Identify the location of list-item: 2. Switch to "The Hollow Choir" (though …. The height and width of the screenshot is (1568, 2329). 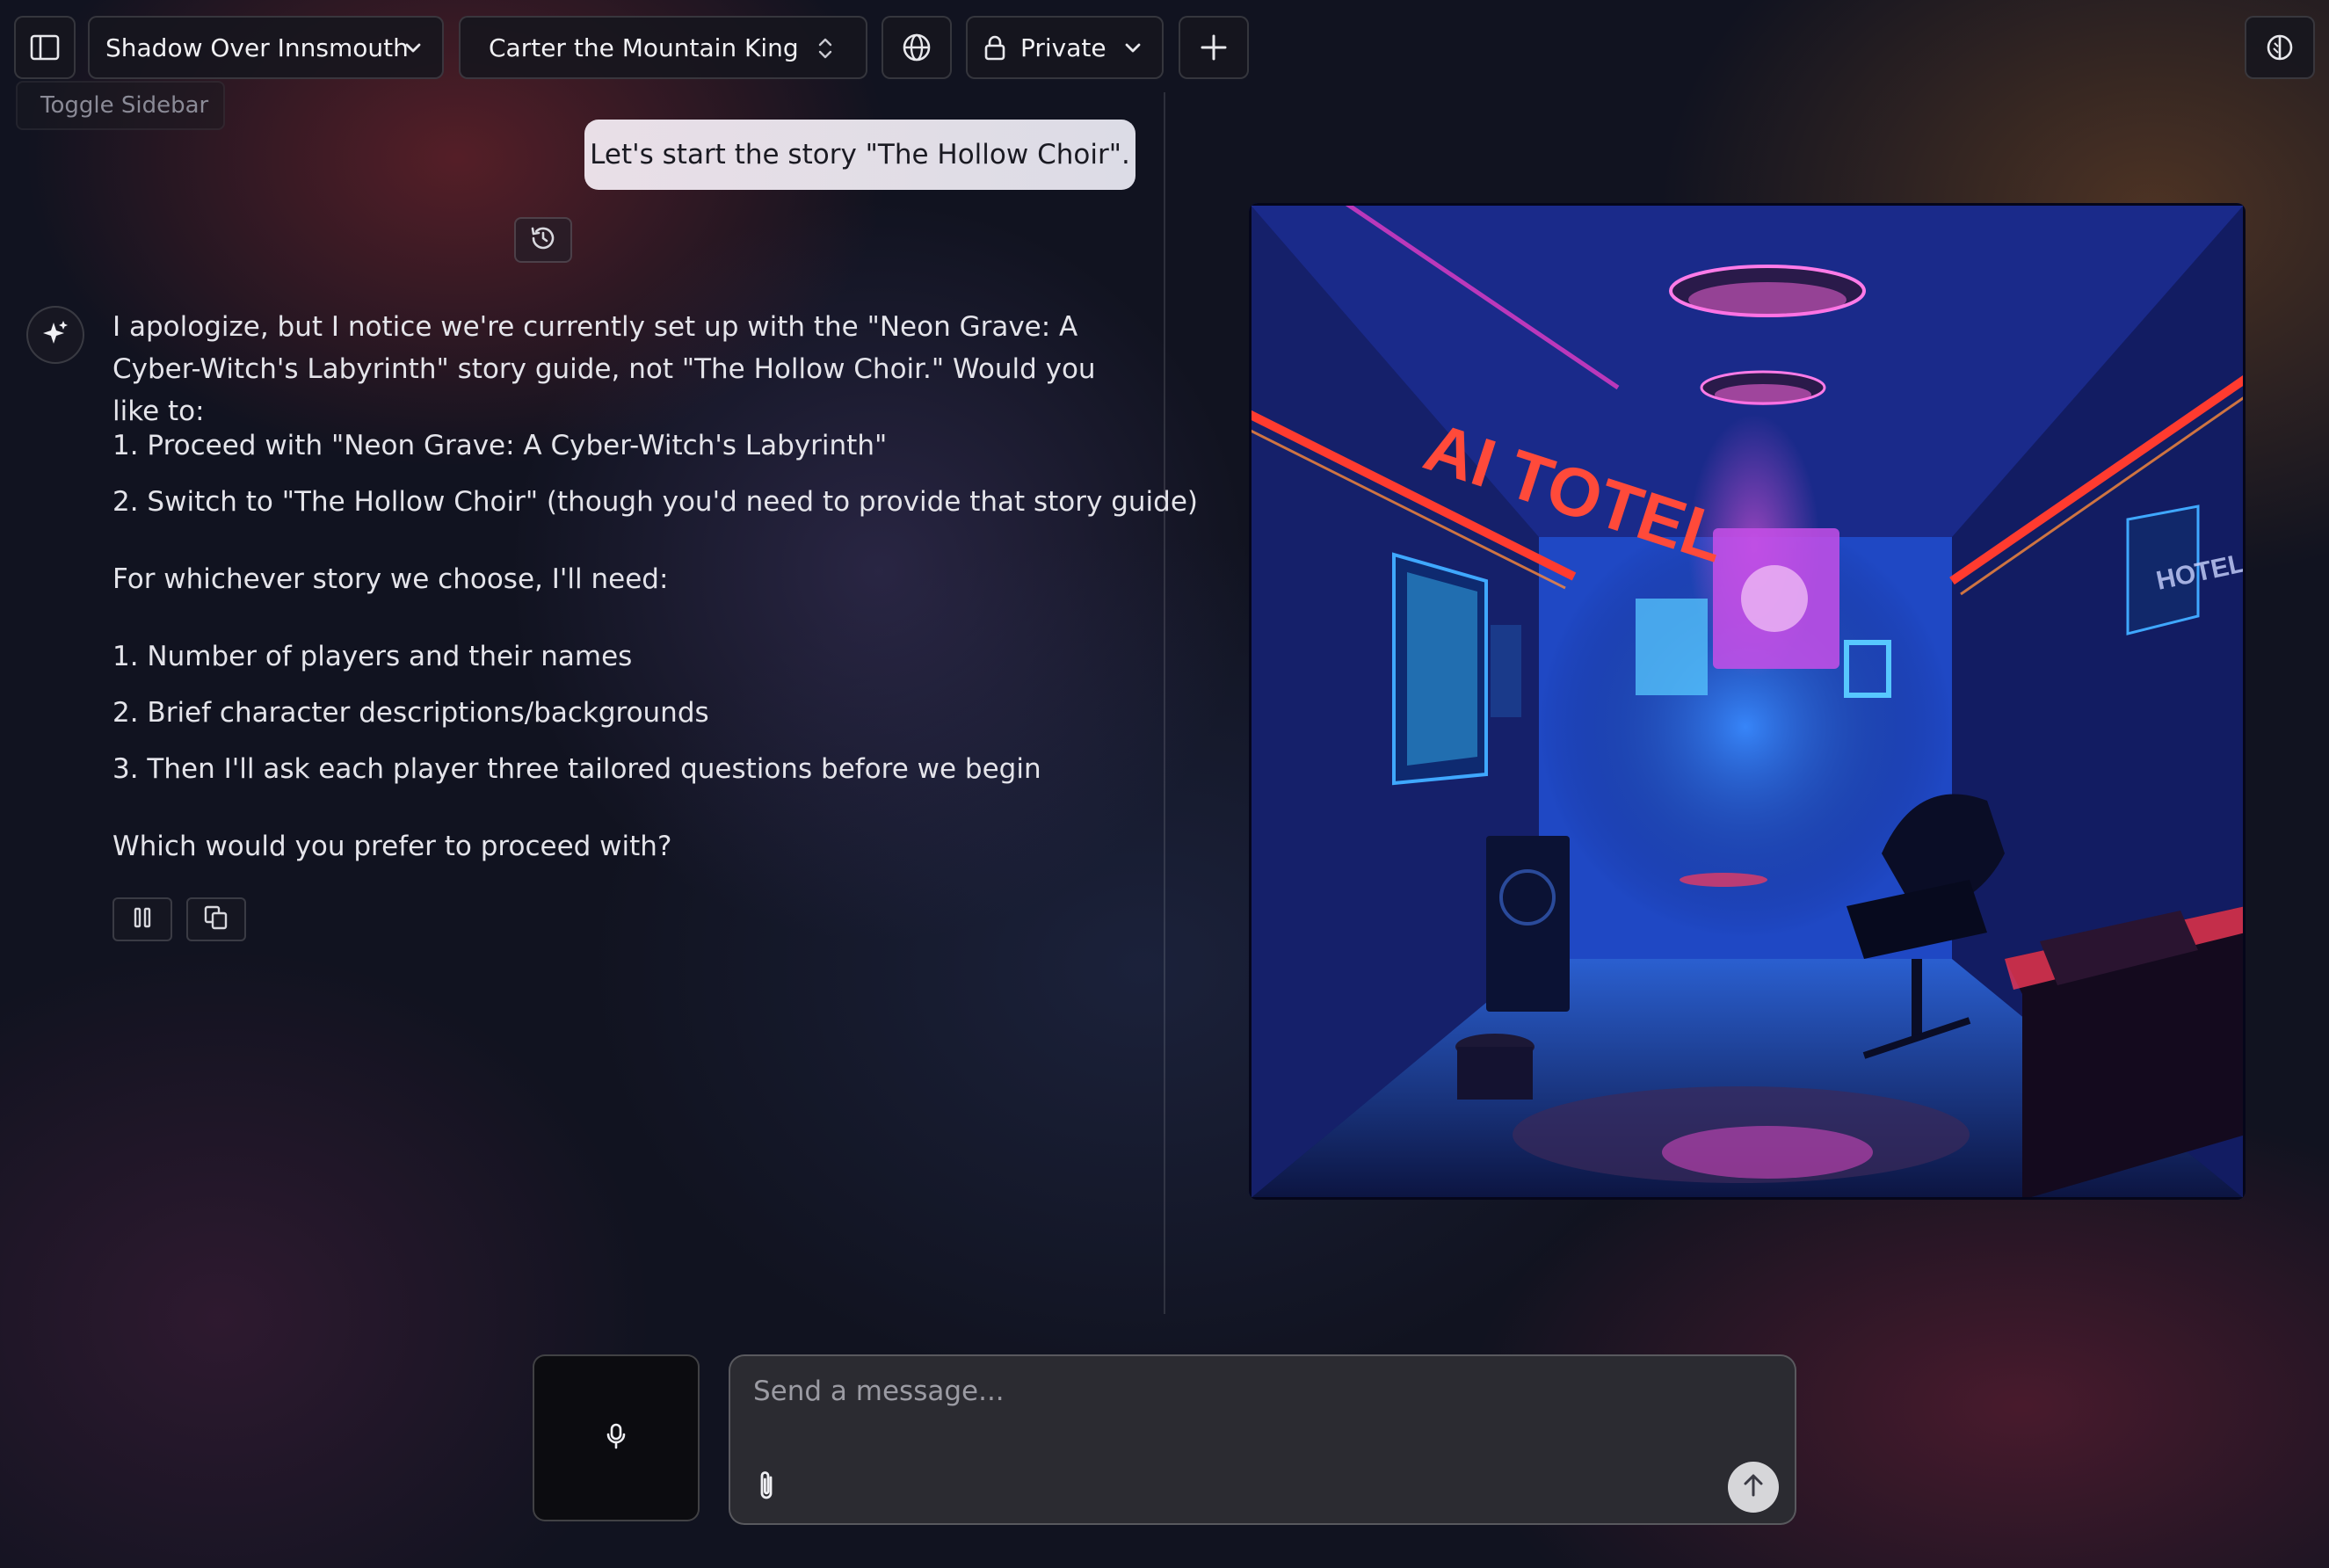
(655, 502).